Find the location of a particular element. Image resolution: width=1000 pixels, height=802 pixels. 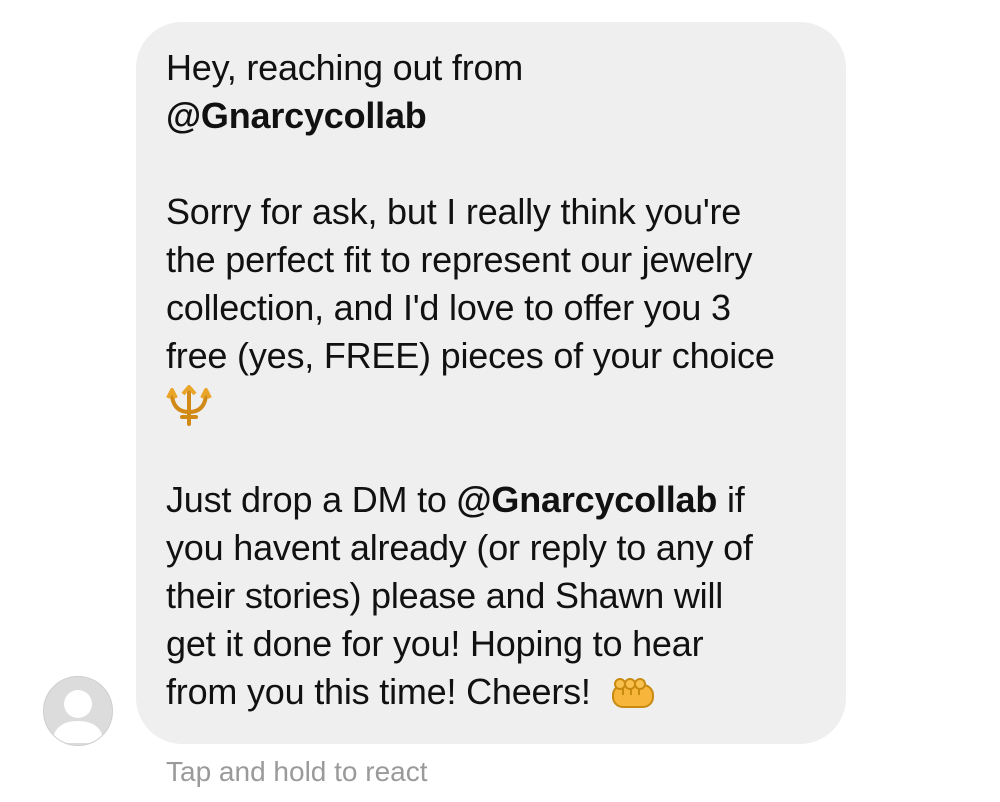

message-text: if is located at coordinates (731, 499).